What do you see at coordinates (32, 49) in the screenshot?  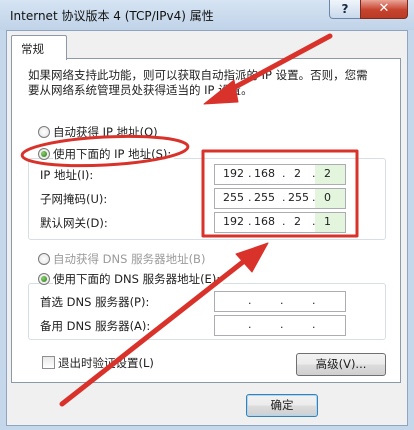 I see `tab-general-label: 常规` at bounding box center [32, 49].